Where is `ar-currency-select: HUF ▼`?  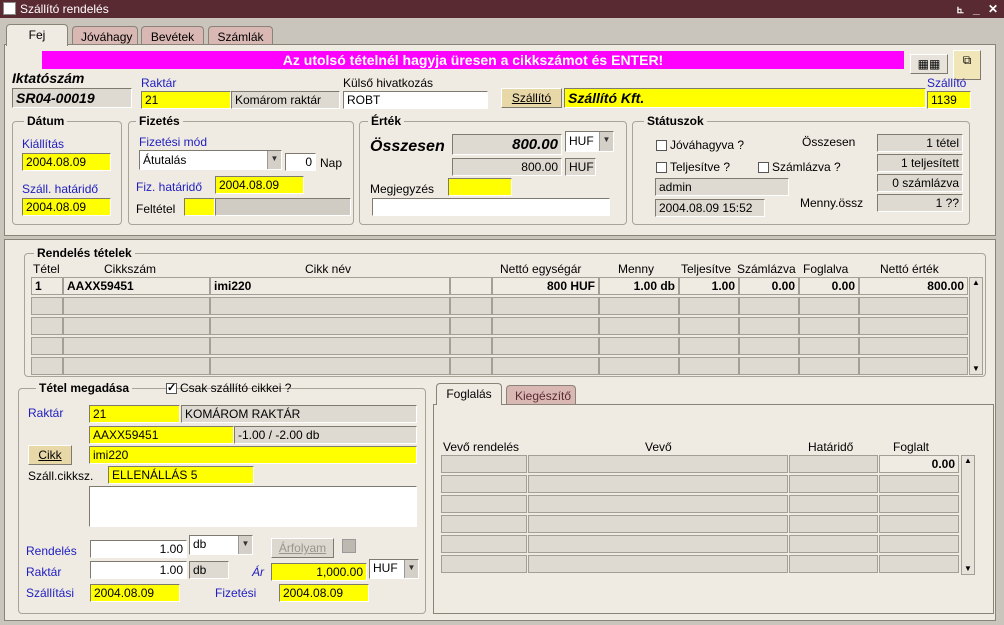 ar-currency-select: HUF ▼ is located at coordinates (394, 569).